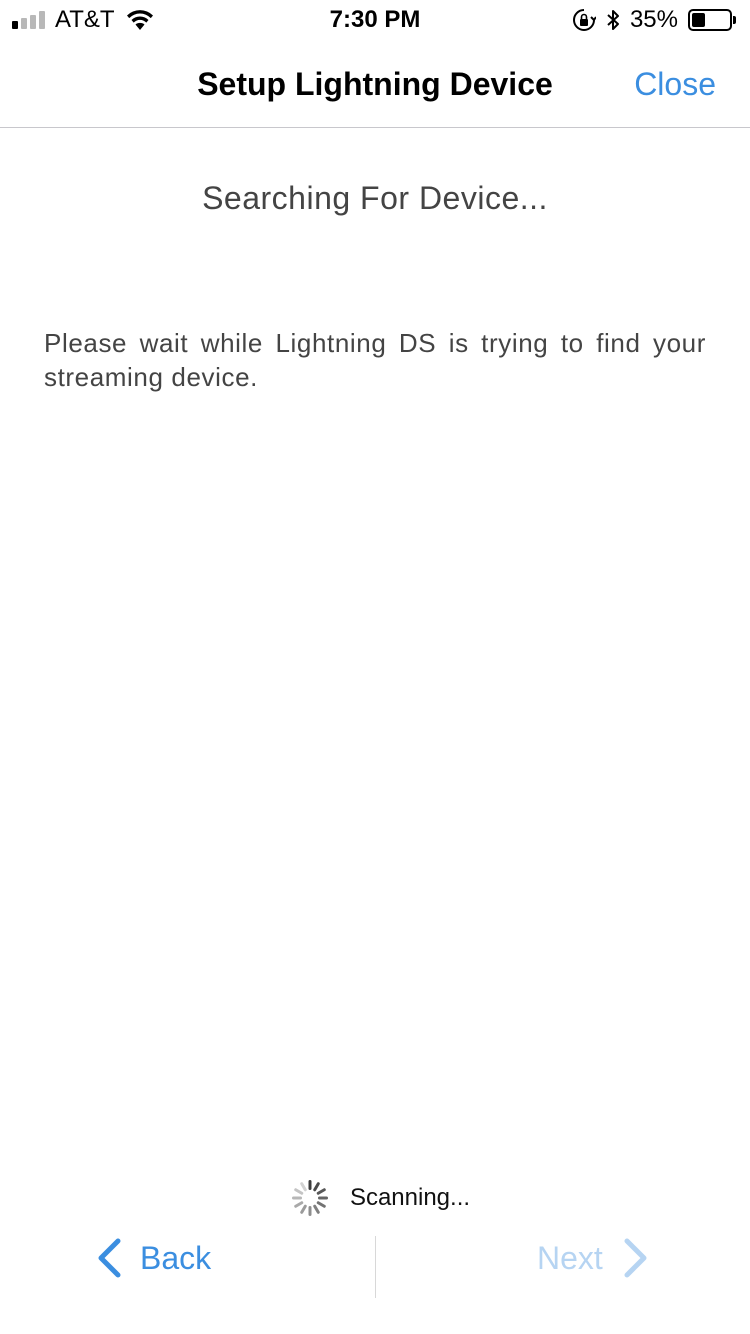 The image size is (750, 1334). I want to click on orientation-lock-icon, so click(584, 20).